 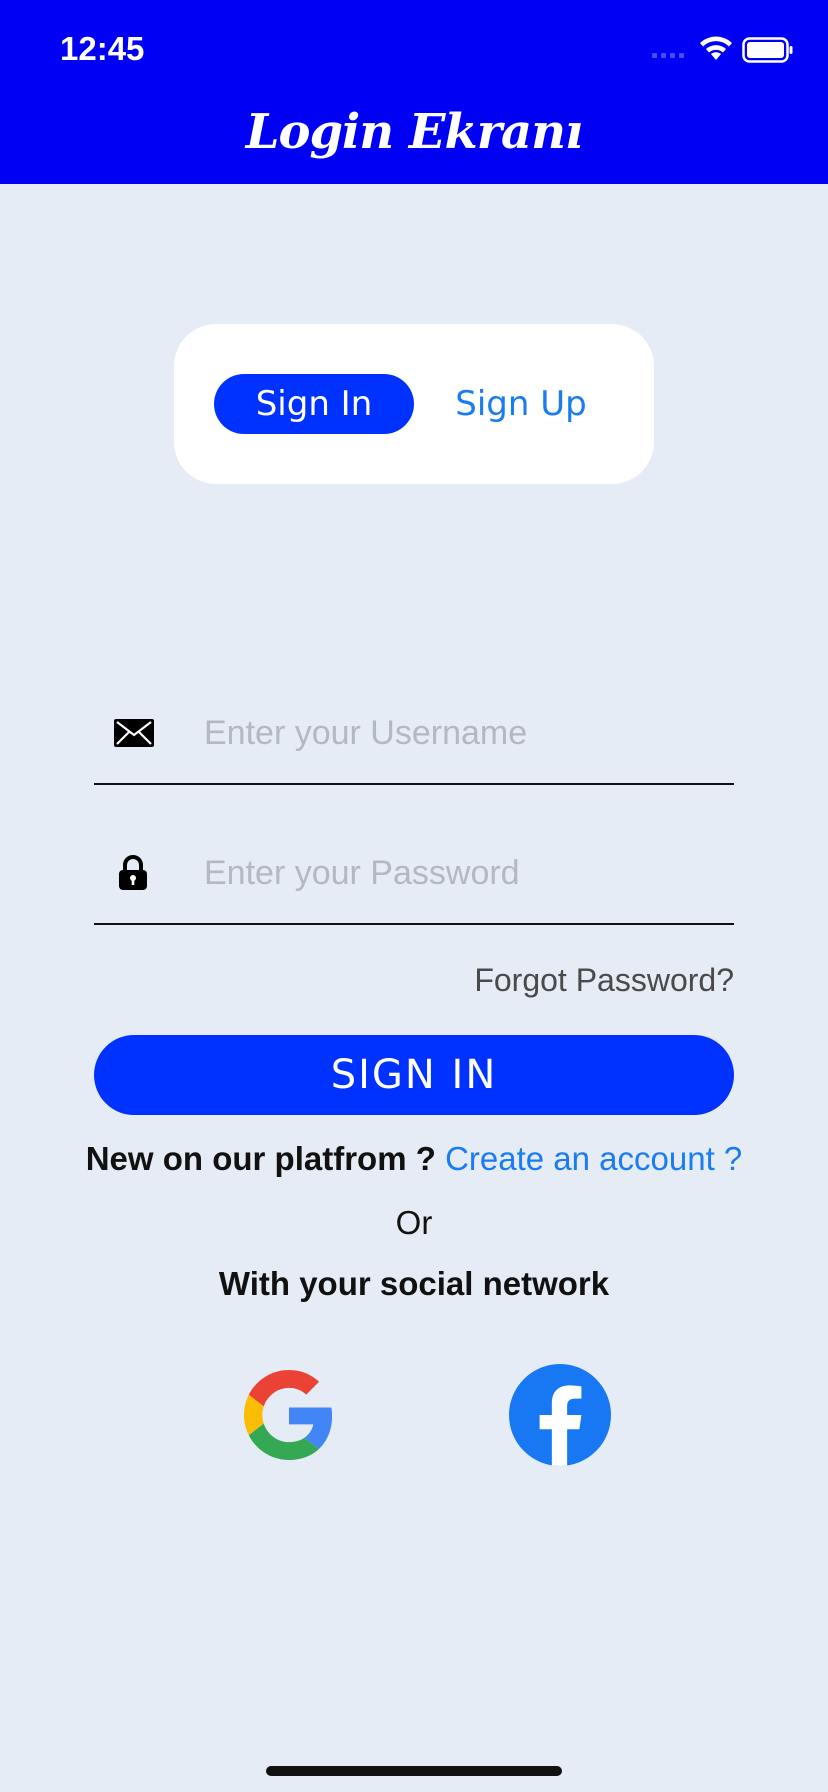 I want to click on status-time: 12:45, so click(x=102, y=48).